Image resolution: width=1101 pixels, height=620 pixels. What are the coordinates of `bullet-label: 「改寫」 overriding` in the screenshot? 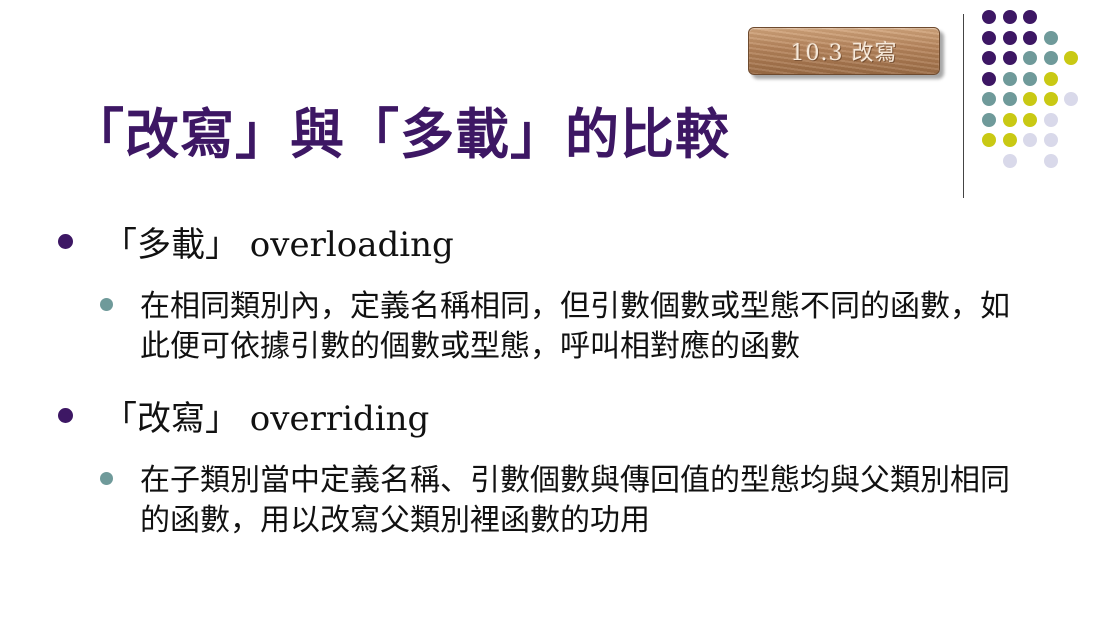 It's located at (266, 419).